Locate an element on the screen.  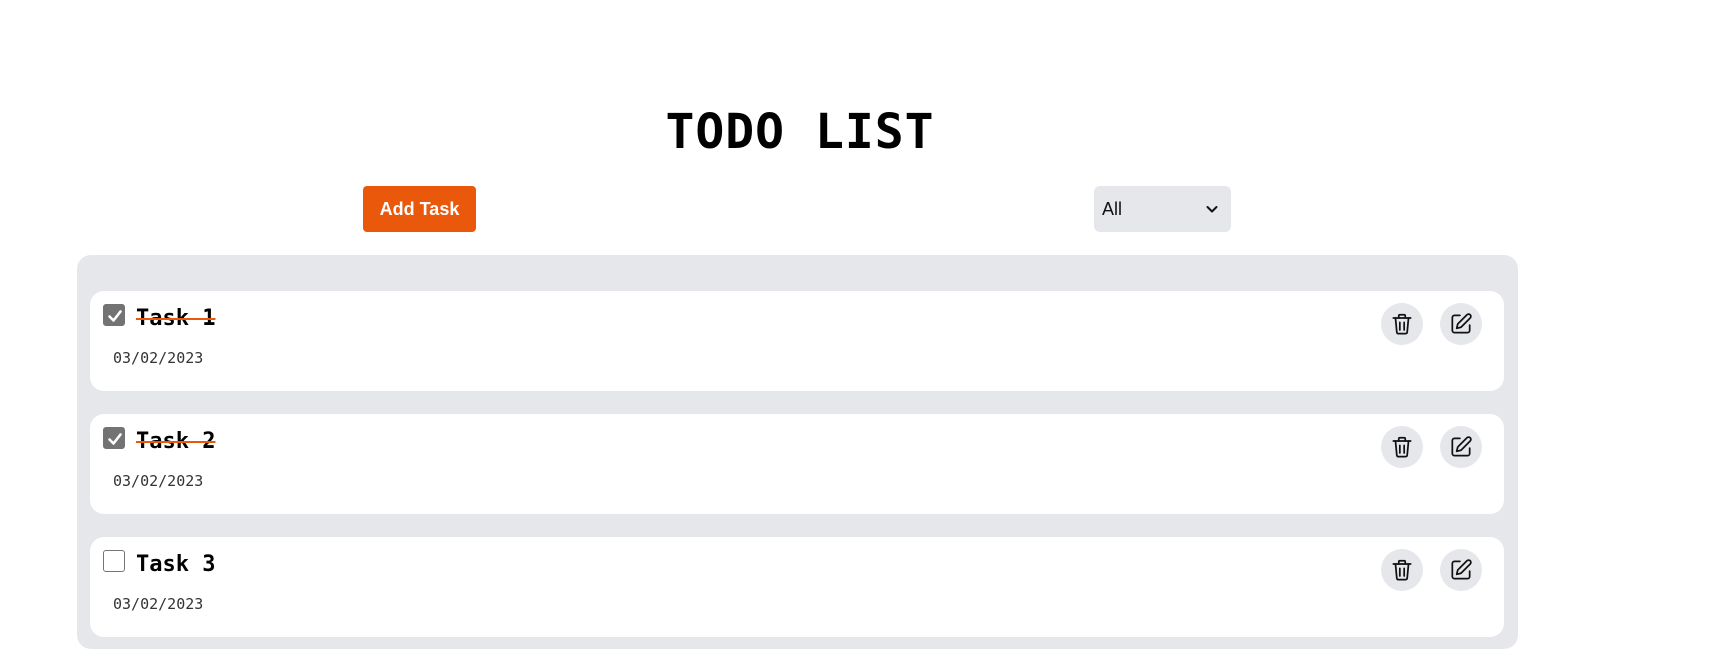
task-item: Task 2 03/02/2023 is located at coordinates (797, 464).